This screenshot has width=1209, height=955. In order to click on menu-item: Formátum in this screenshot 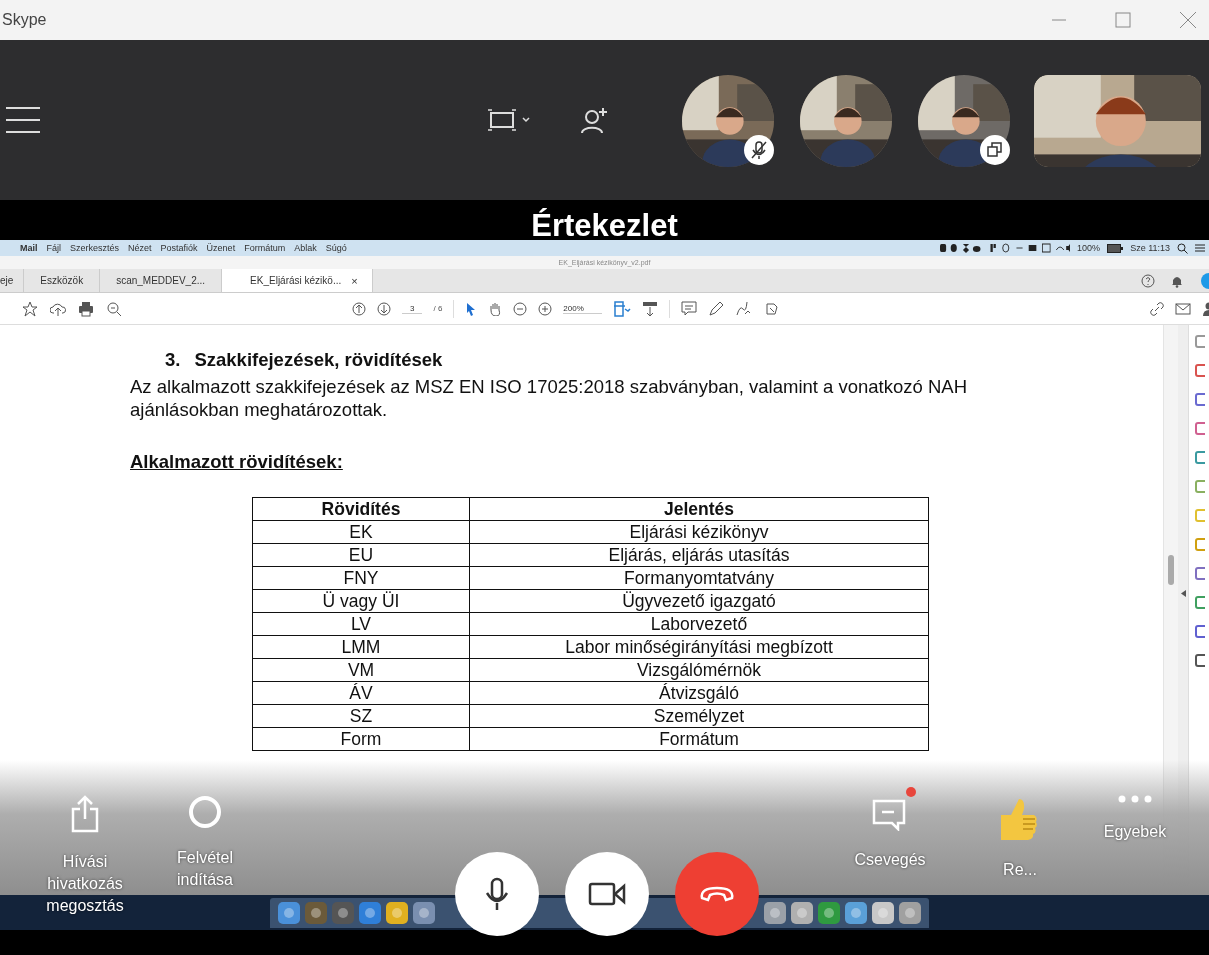, I will do `click(265, 248)`.